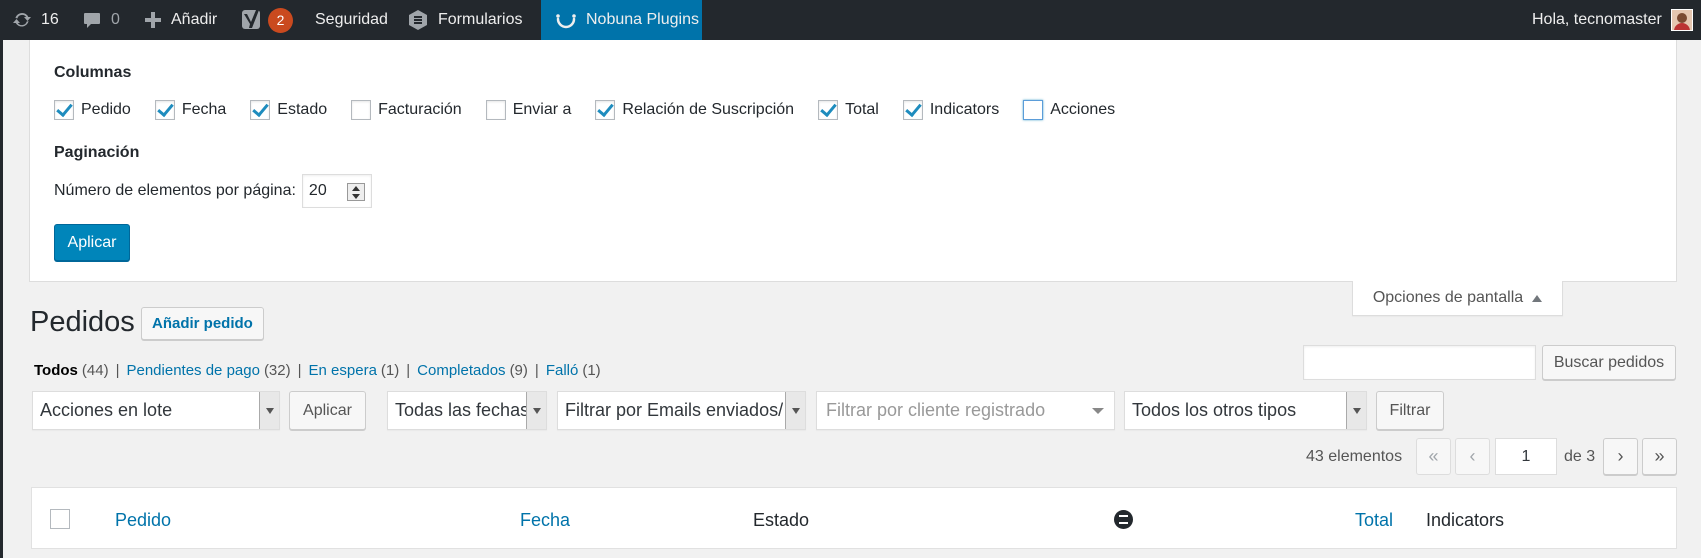 The image size is (1701, 558). What do you see at coordinates (1537, 298) in the screenshot?
I see `caret-up-icon` at bounding box center [1537, 298].